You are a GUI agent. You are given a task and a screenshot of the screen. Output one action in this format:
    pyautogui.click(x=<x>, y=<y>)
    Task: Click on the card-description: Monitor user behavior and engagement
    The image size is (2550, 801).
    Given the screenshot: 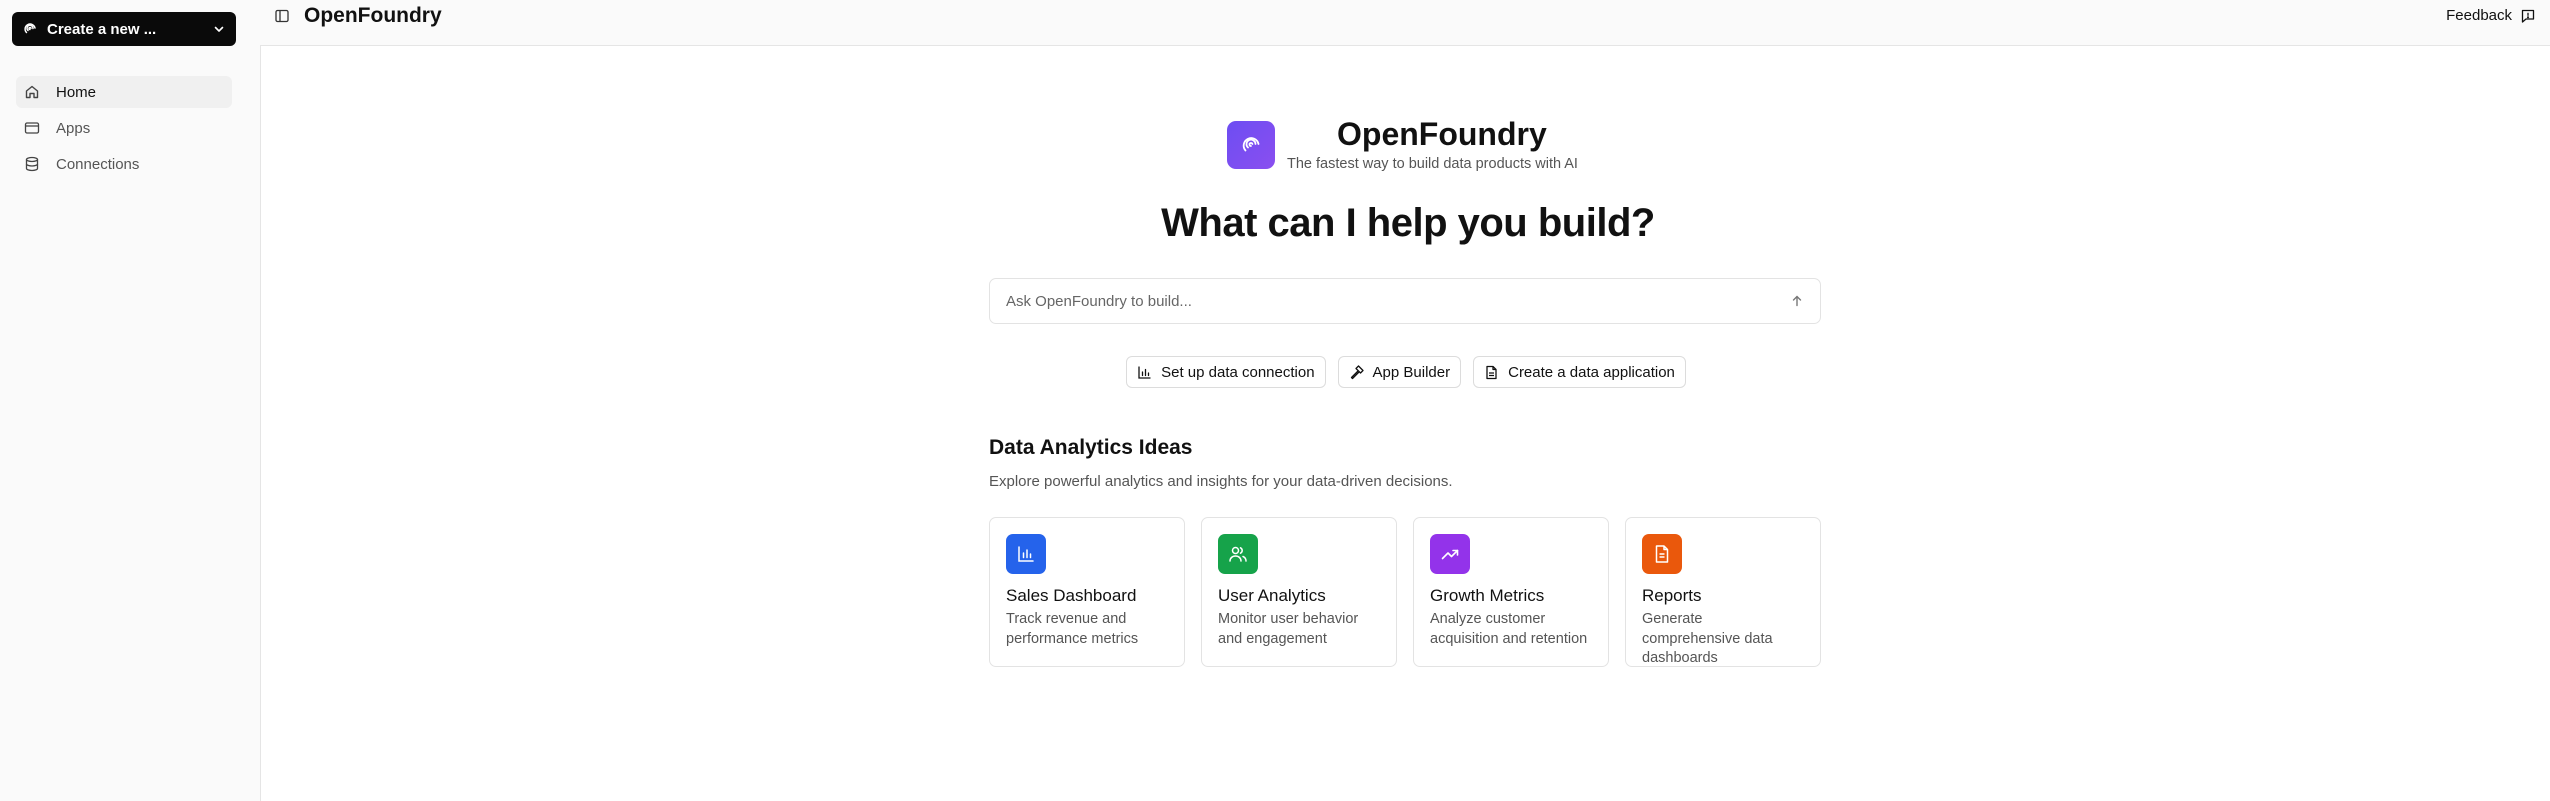 What is the action you would take?
    pyautogui.click(x=1288, y=629)
    